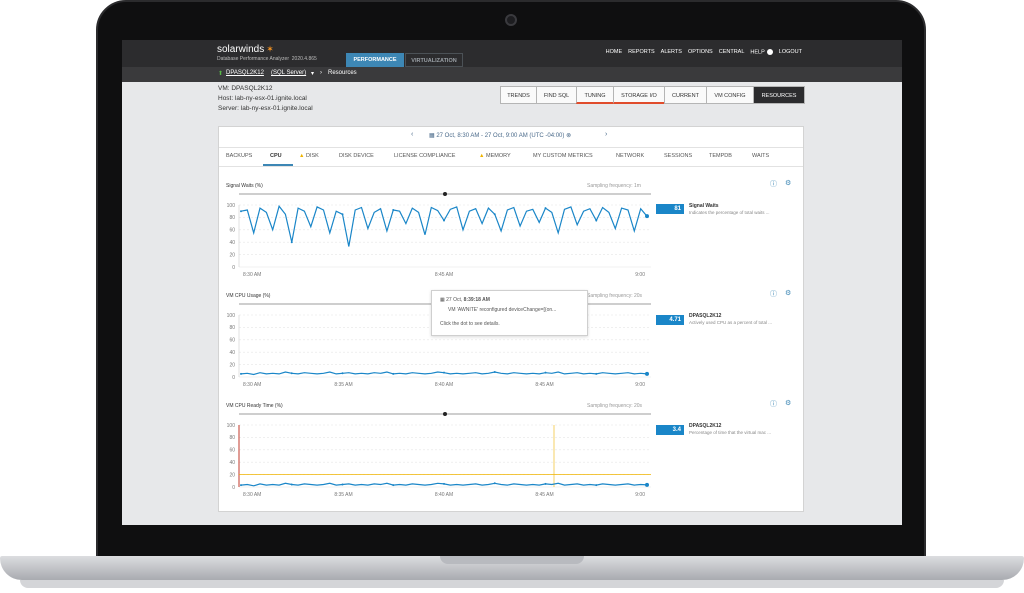 The height and width of the screenshot is (593, 1024). I want to click on nav-help: HELP, so click(761, 52).